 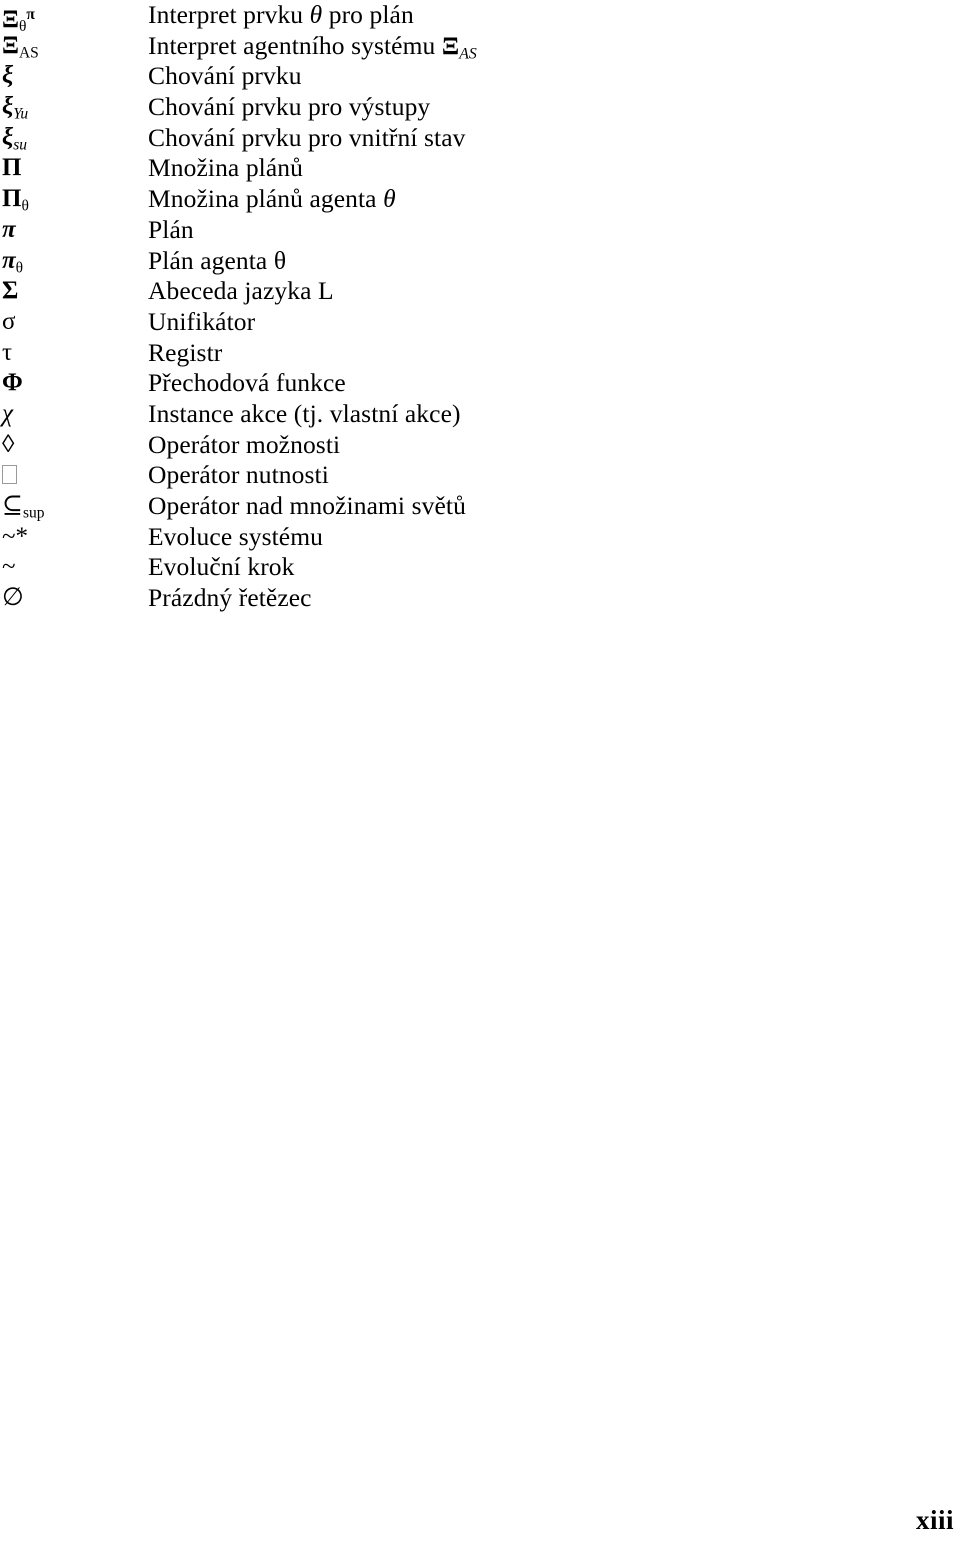 What do you see at coordinates (480, 138) in the screenshot?
I see `glossary-row: ξsu Chování prvku pro vnitřní stav` at bounding box center [480, 138].